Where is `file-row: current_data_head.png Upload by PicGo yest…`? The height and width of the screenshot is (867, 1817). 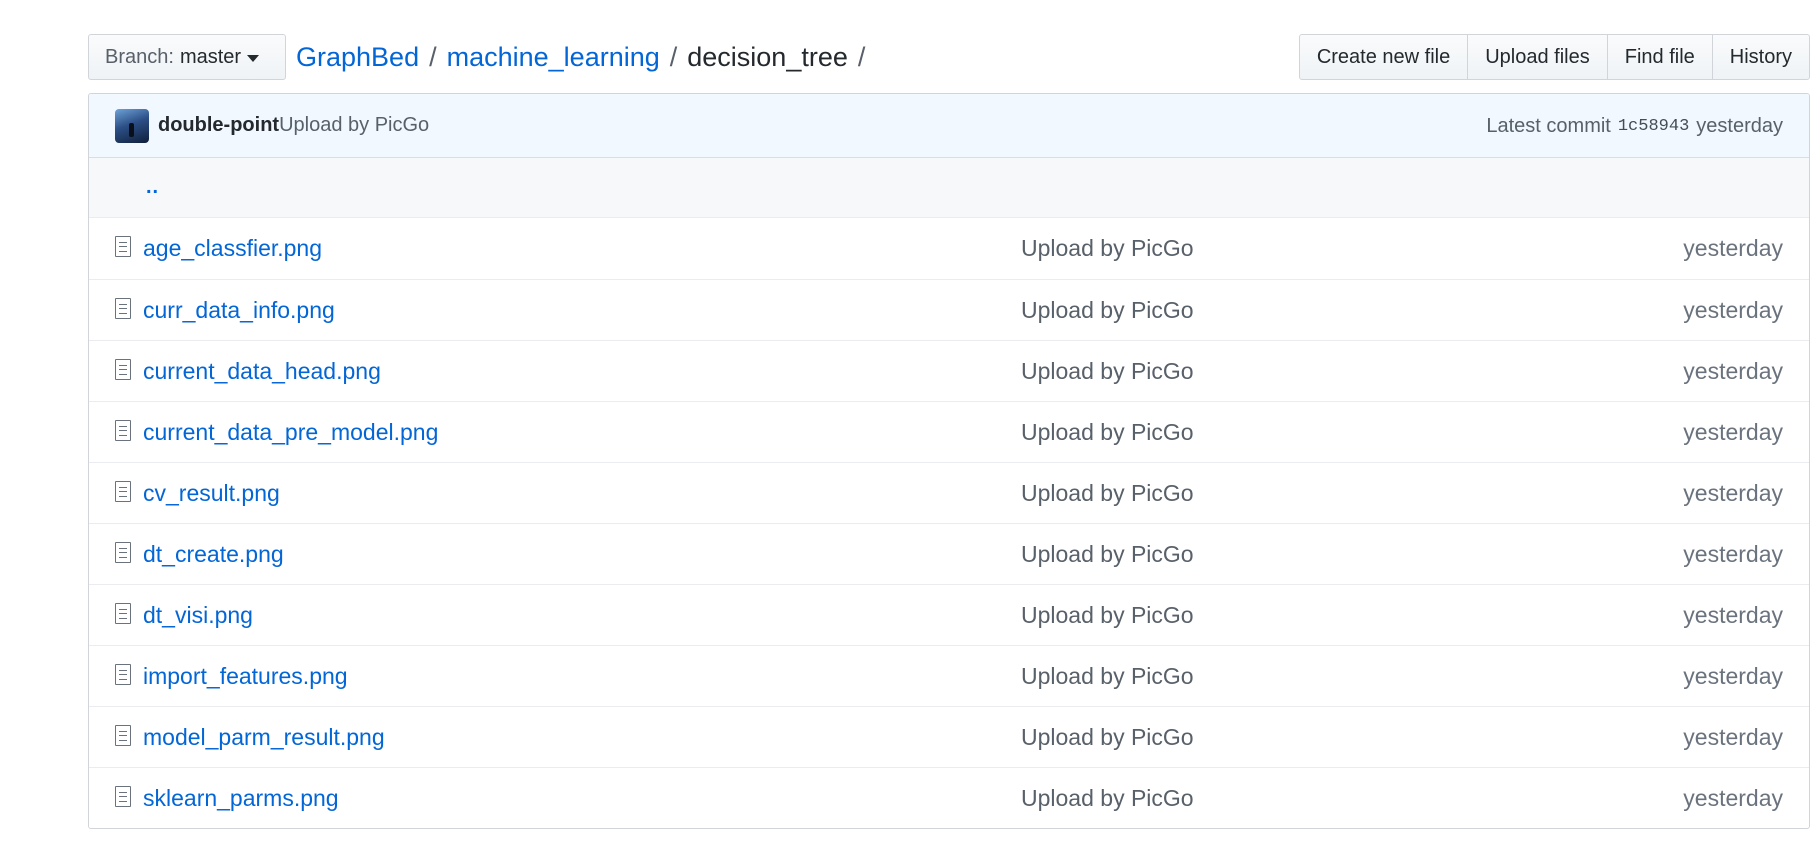 file-row: current_data_head.png Upload by PicGo yest… is located at coordinates (949, 370).